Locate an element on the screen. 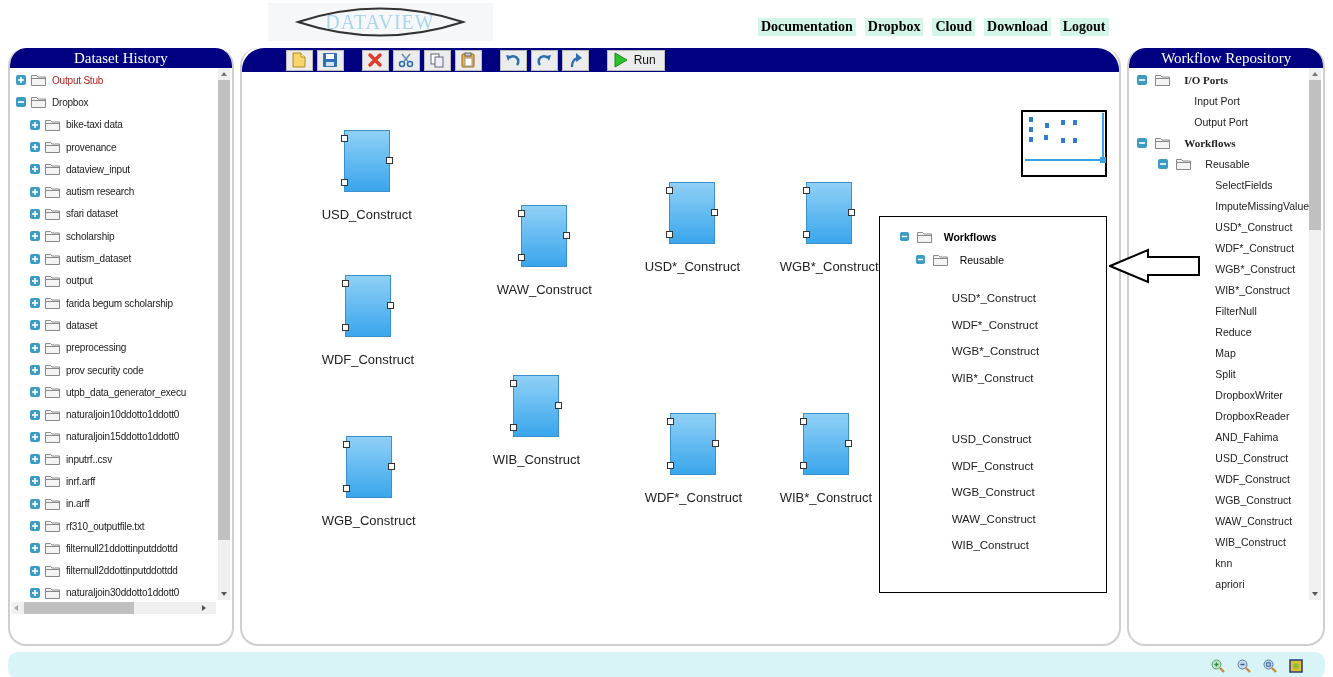 The image size is (1333, 677). tree-item: preprocessing is located at coordinates (96, 348).